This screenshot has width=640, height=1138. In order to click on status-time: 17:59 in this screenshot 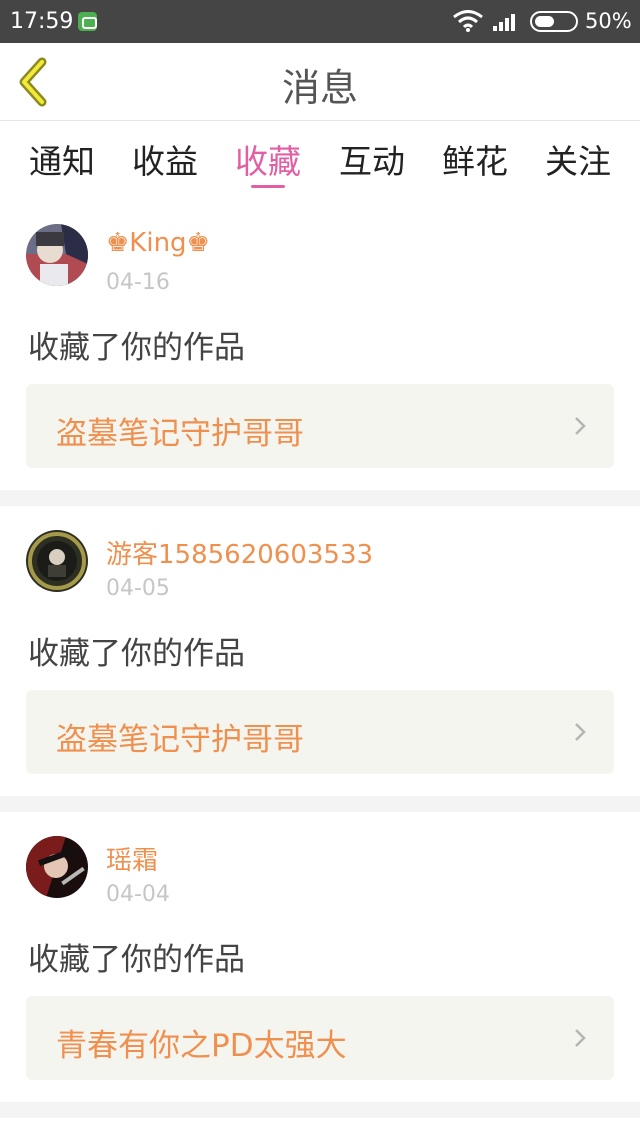, I will do `click(42, 21)`.